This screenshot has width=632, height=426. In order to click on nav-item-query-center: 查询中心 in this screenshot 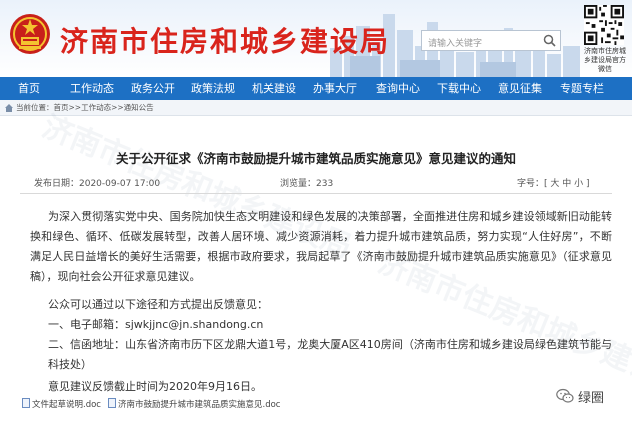, I will do `click(398, 88)`.